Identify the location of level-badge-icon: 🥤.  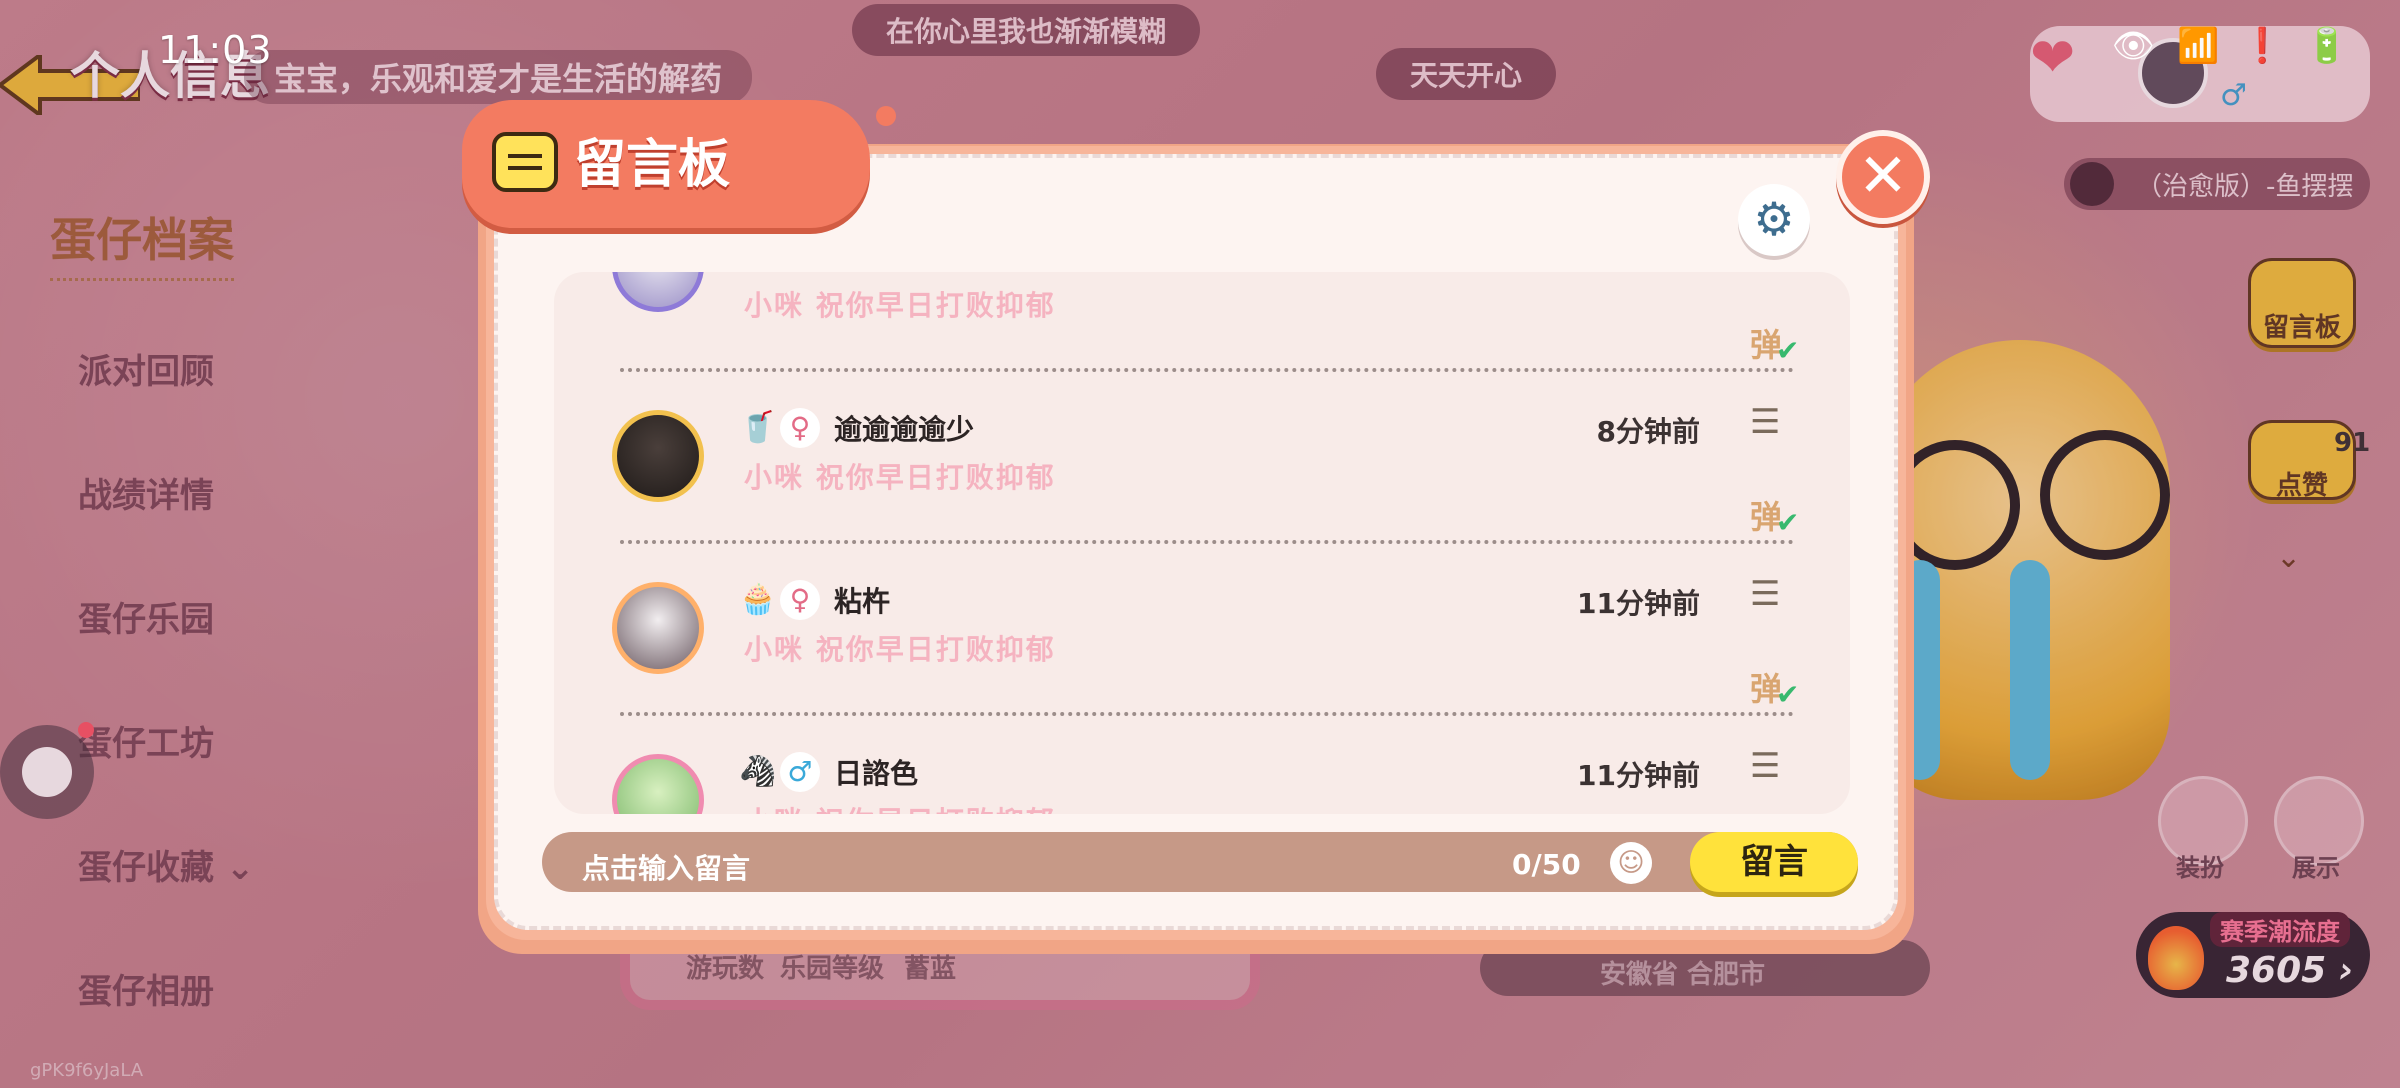
(758, 427).